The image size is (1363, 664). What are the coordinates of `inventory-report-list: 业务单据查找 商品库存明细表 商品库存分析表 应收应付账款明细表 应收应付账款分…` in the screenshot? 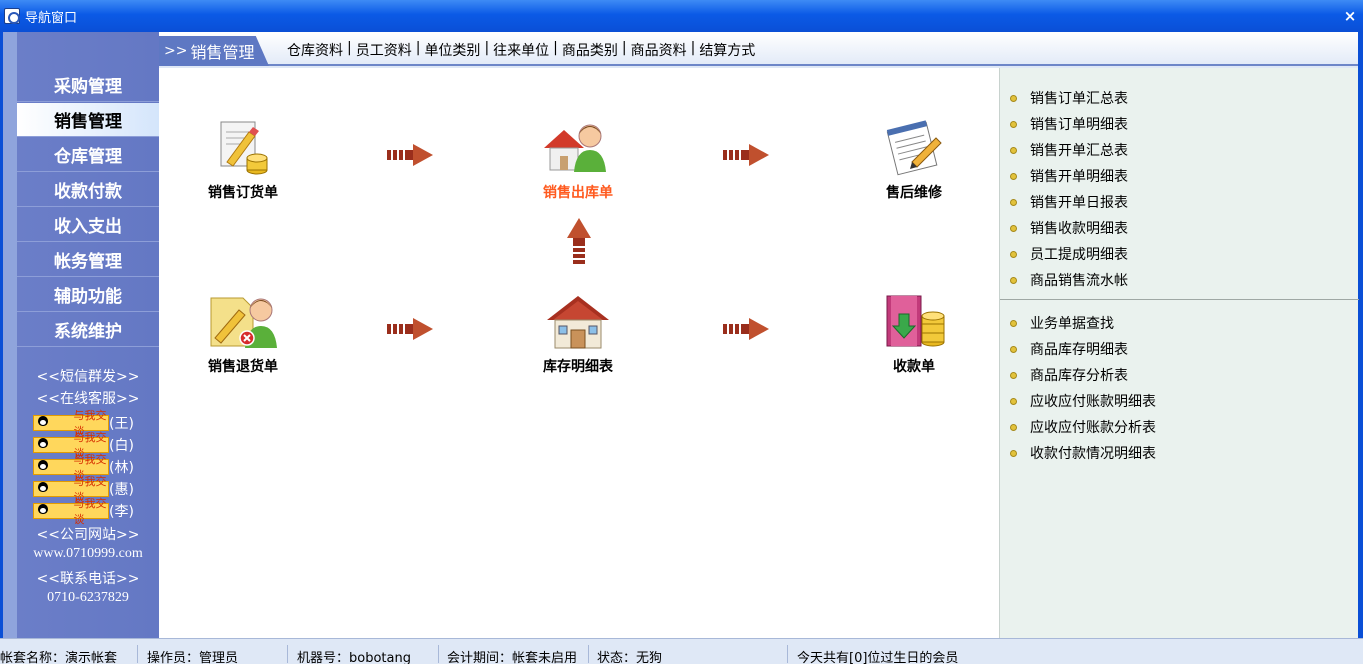 It's located at (1083, 388).